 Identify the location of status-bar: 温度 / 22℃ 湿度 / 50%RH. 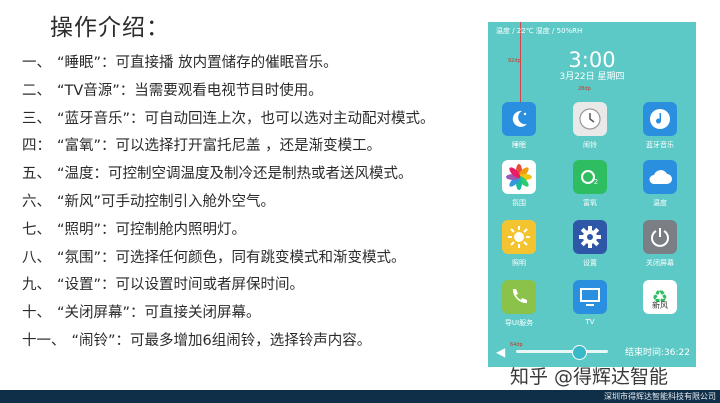
(539, 31).